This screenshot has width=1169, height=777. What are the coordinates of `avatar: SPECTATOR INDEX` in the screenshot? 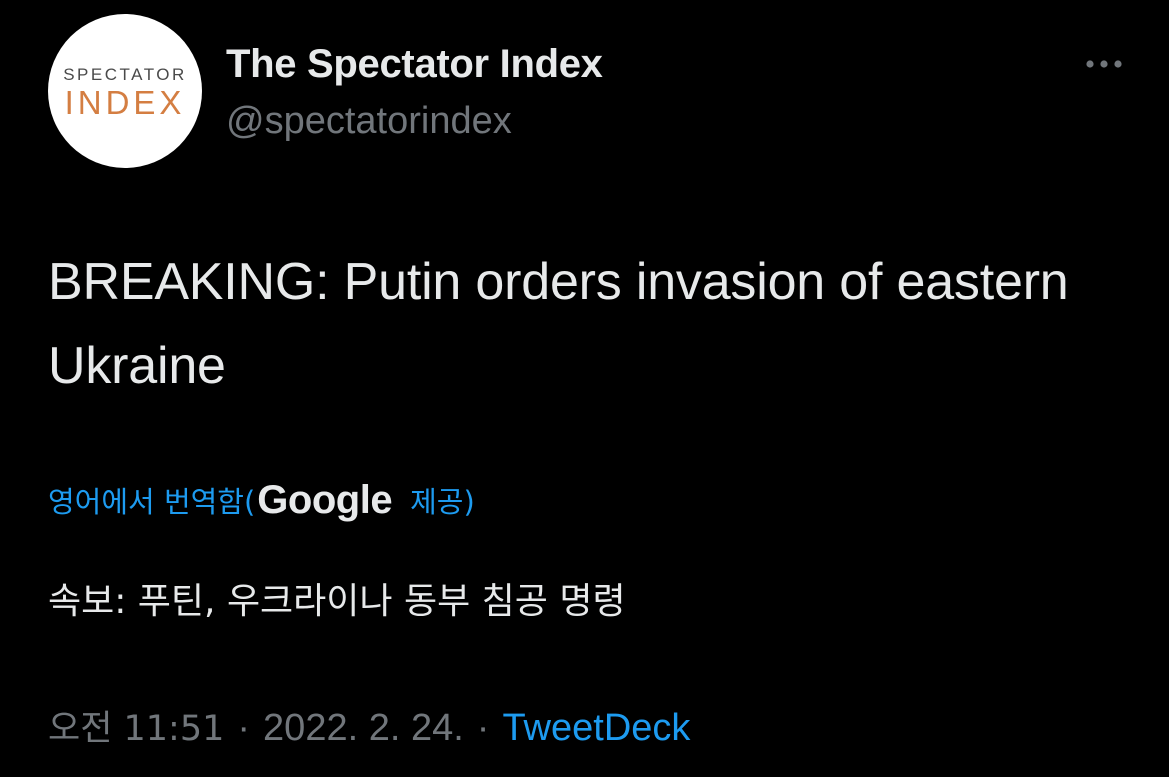 It's located at (125, 91).